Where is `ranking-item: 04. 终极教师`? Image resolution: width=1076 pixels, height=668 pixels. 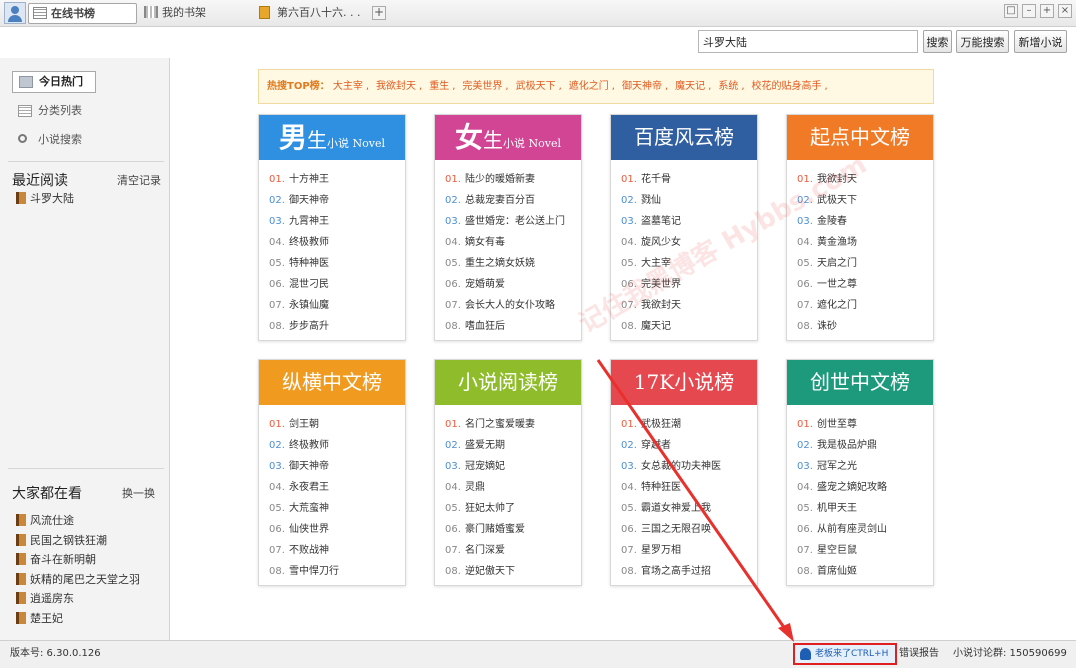
ranking-item: 04. 终极教师 is located at coordinates (337, 242).